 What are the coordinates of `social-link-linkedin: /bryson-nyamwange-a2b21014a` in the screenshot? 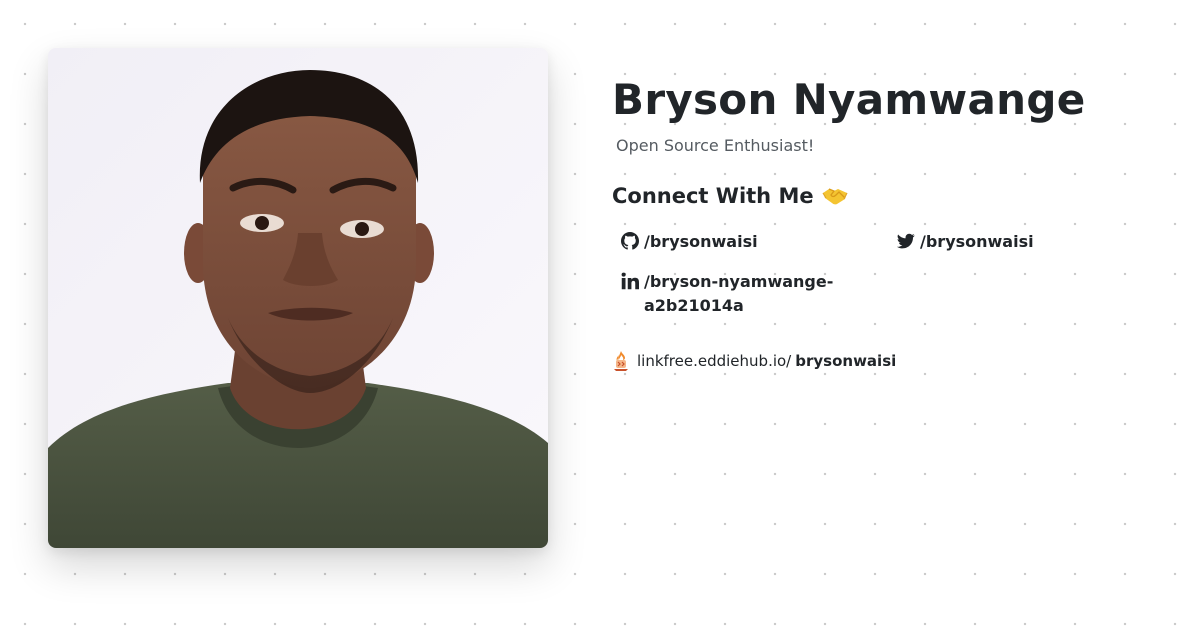 It's located at (746, 294).